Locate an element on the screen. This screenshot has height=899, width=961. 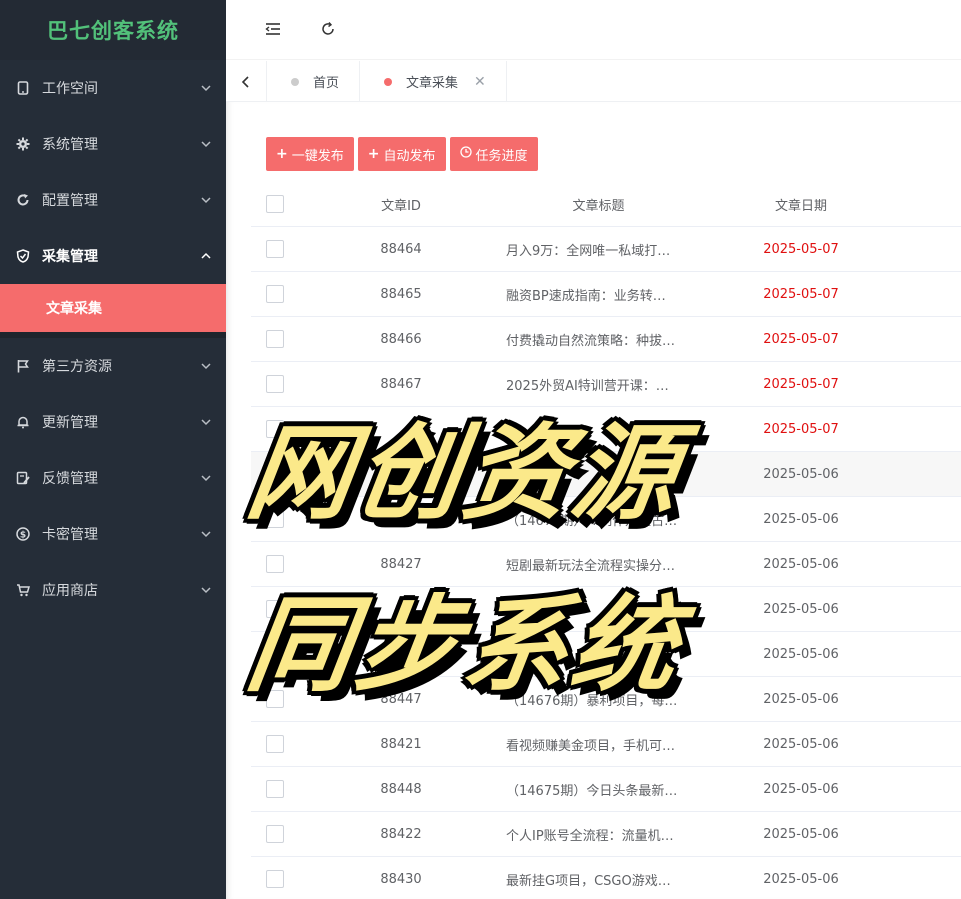
tab-label: 首页 is located at coordinates (326, 83).